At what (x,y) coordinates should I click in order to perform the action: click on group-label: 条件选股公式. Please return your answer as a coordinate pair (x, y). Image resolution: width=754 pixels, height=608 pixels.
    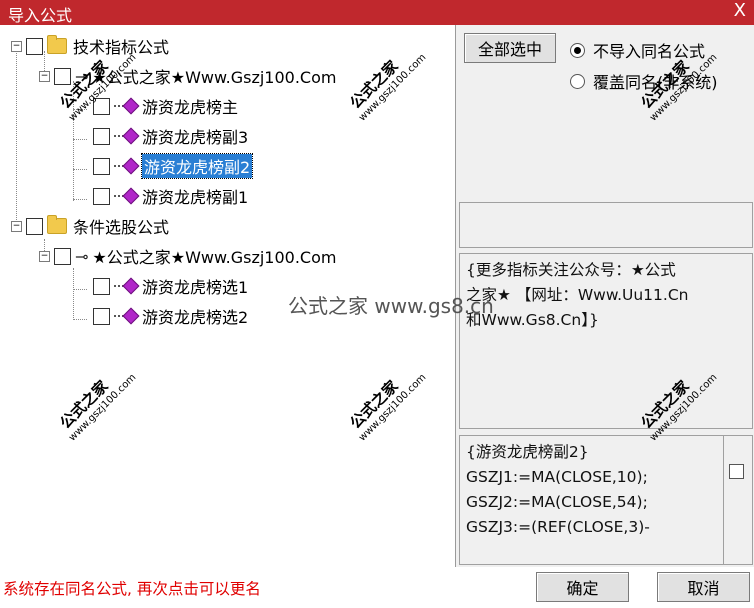
    Looking at the image, I should click on (121, 226).